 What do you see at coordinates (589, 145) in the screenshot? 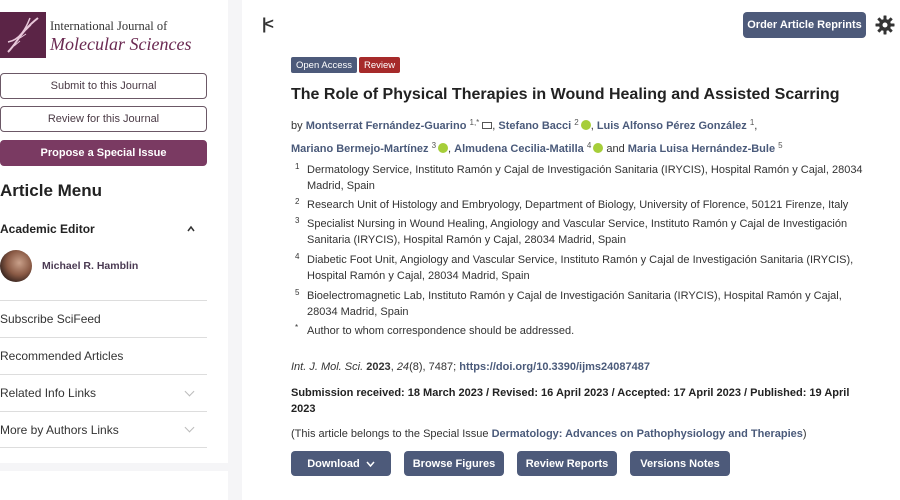
I see `author-sup: 4` at bounding box center [589, 145].